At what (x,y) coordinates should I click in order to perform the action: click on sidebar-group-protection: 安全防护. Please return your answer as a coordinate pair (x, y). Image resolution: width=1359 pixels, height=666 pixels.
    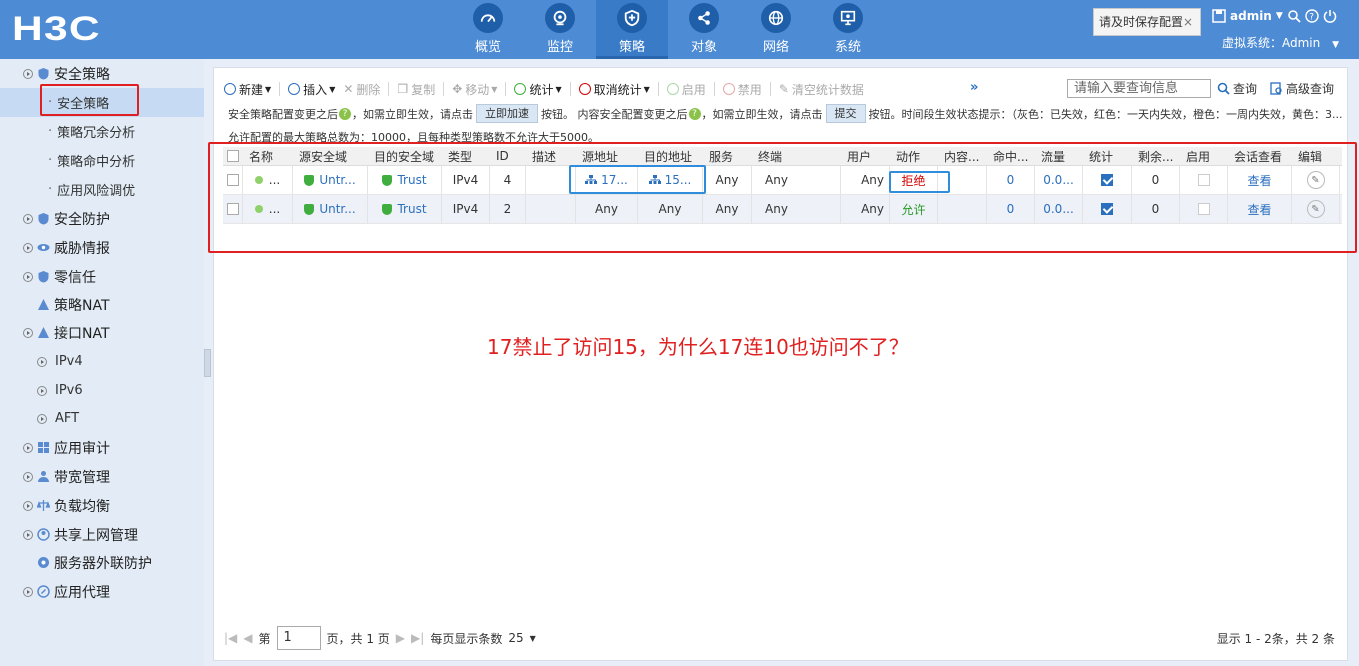
    Looking at the image, I should click on (102, 218).